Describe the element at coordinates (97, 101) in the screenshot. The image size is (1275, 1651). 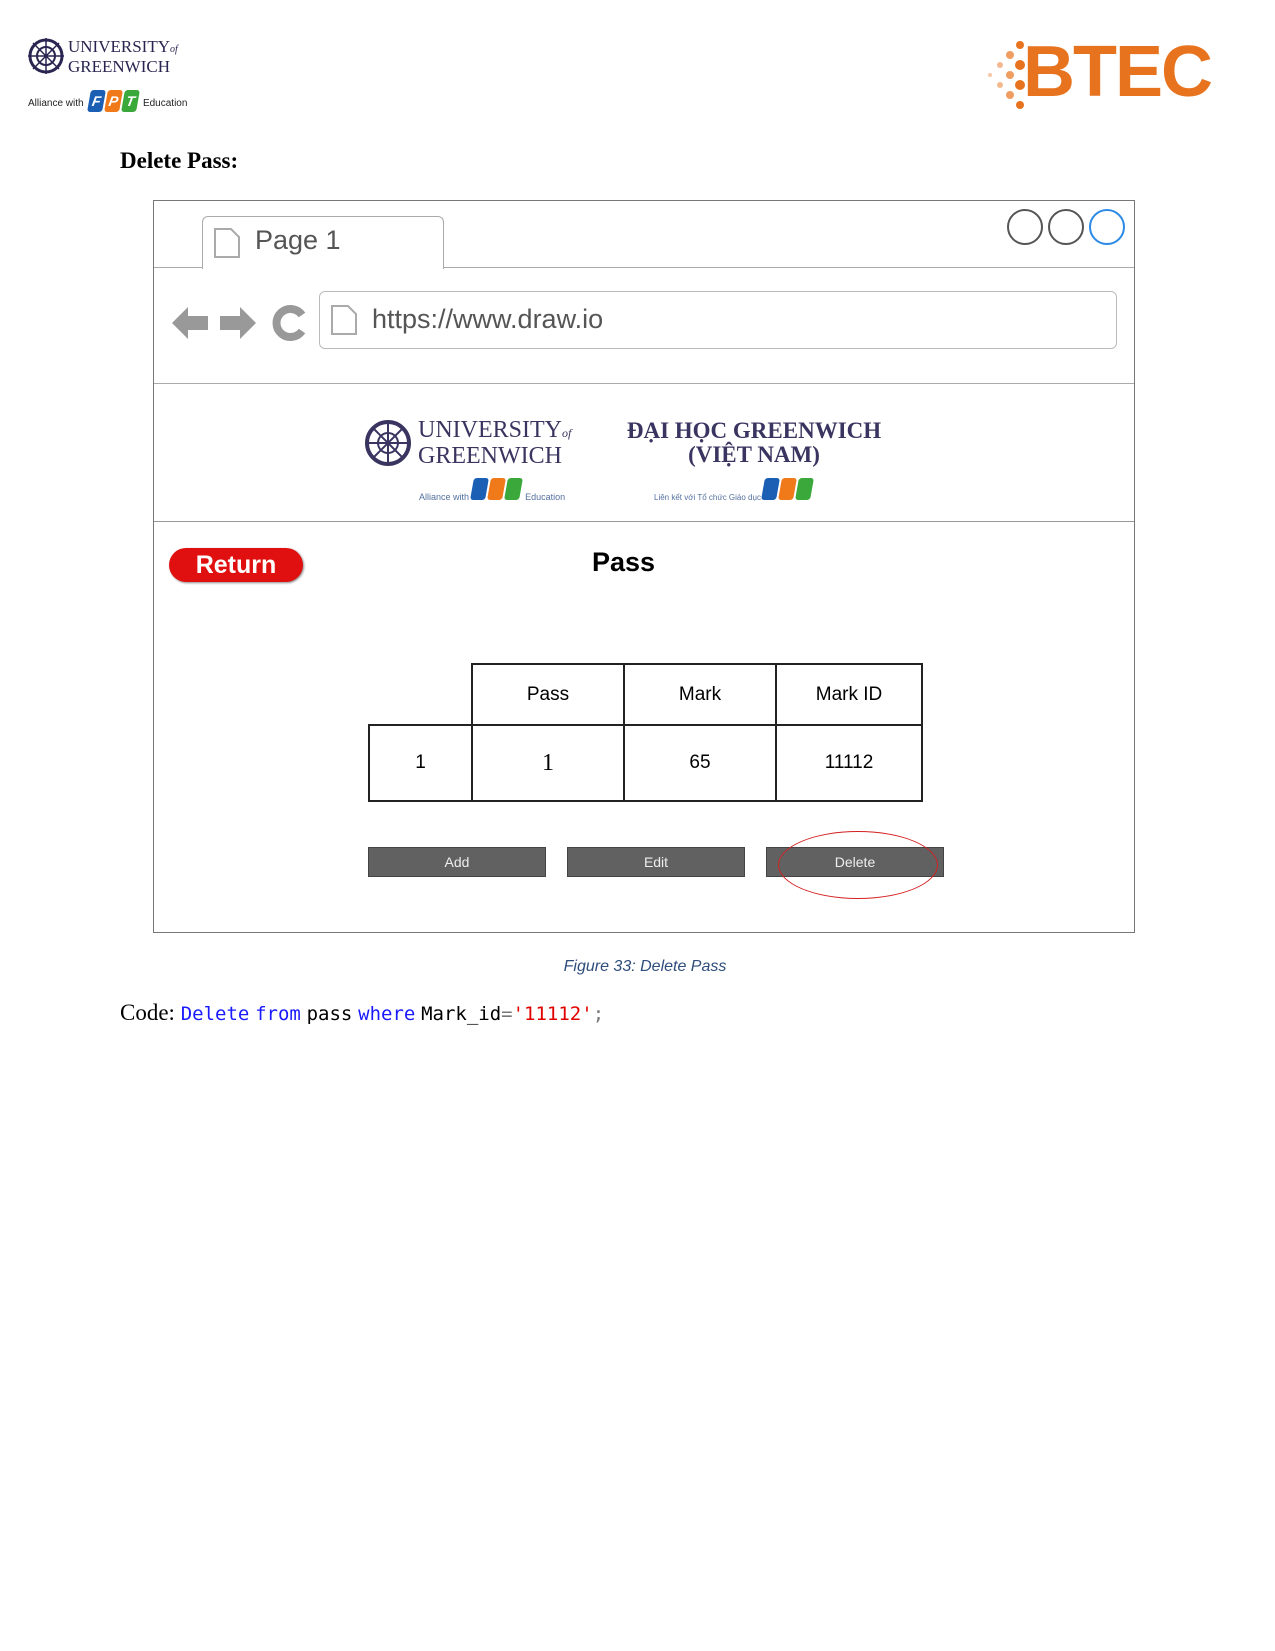
I see `fpt-letter: F` at that location.